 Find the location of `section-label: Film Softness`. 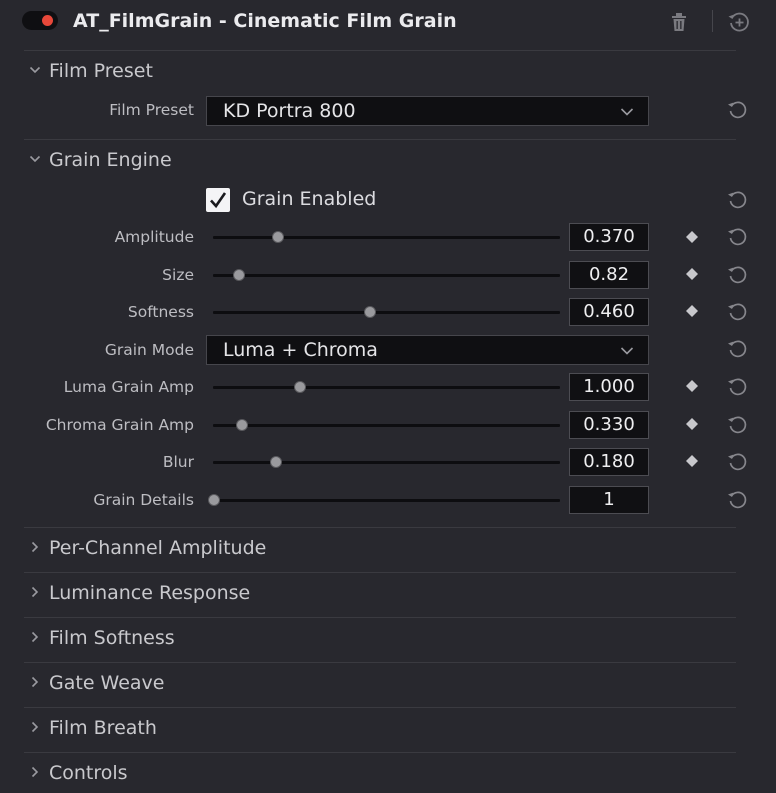

section-label: Film Softness is located at coordinates (112, 638).